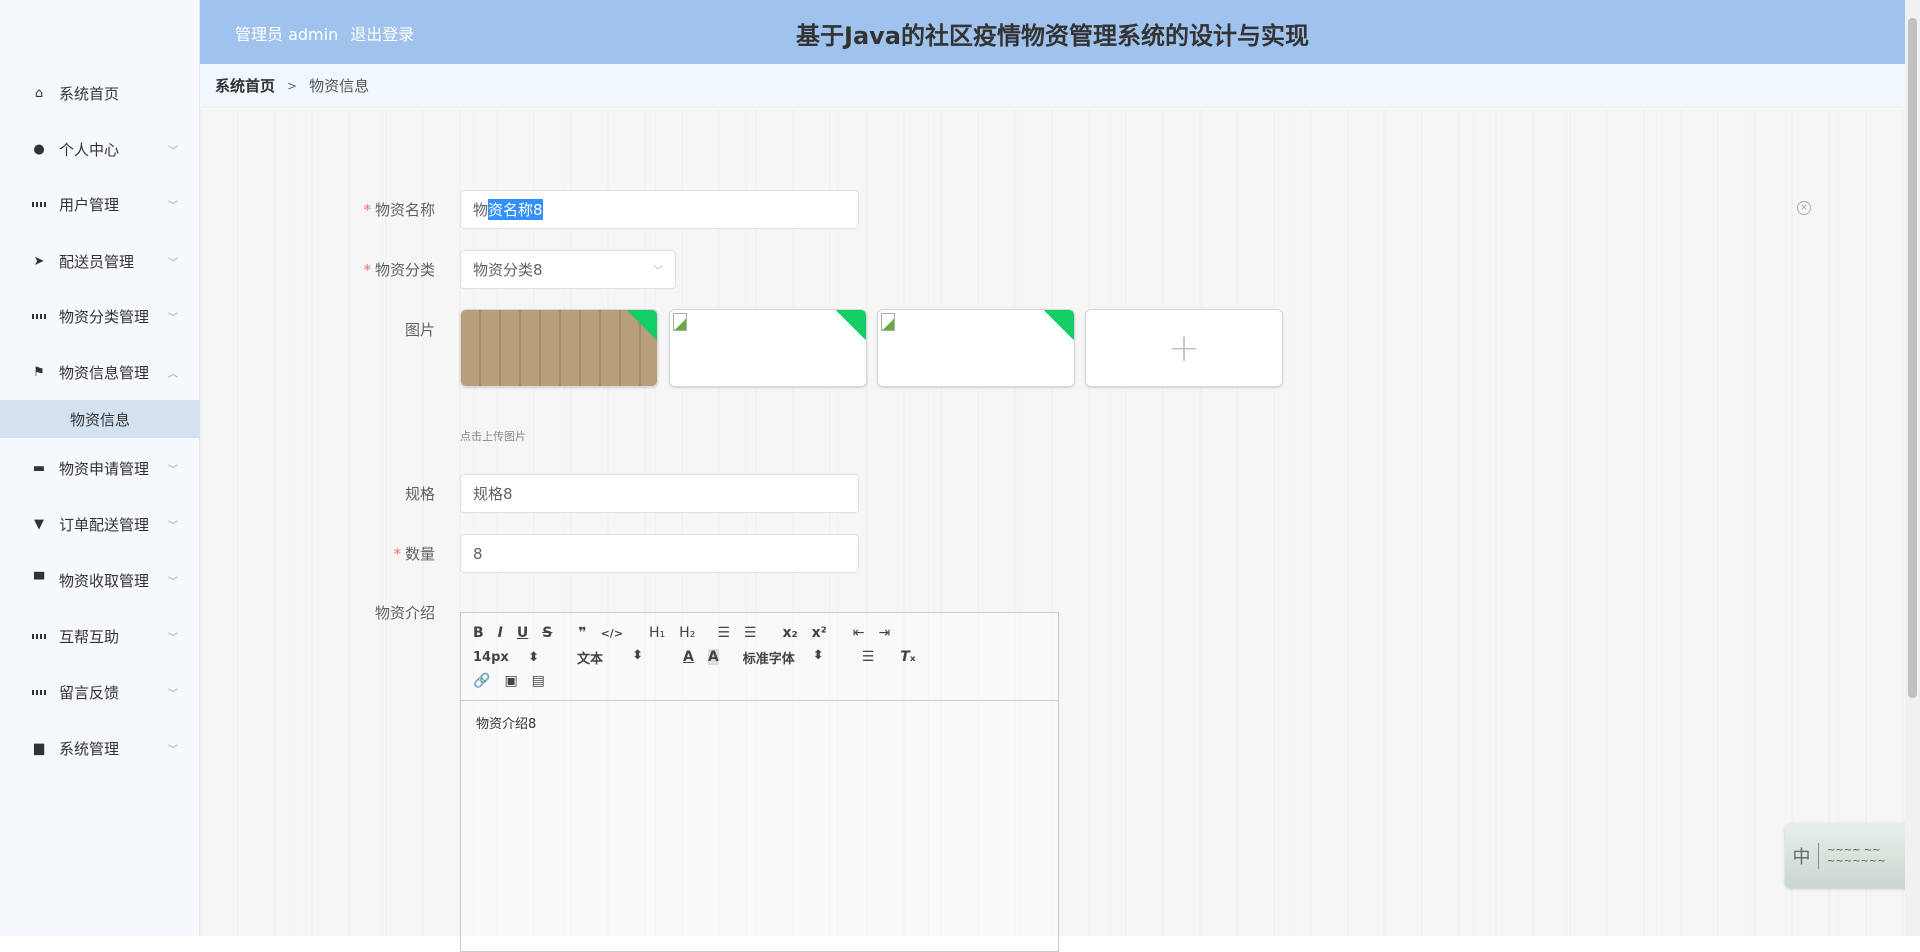 Image resolution: width=1920 pixels, height=952 pixels. What do you see at coordinates (39, 524) in the screenshot?
I see `brush-icon: ▼` at bounding box center [39, 524].